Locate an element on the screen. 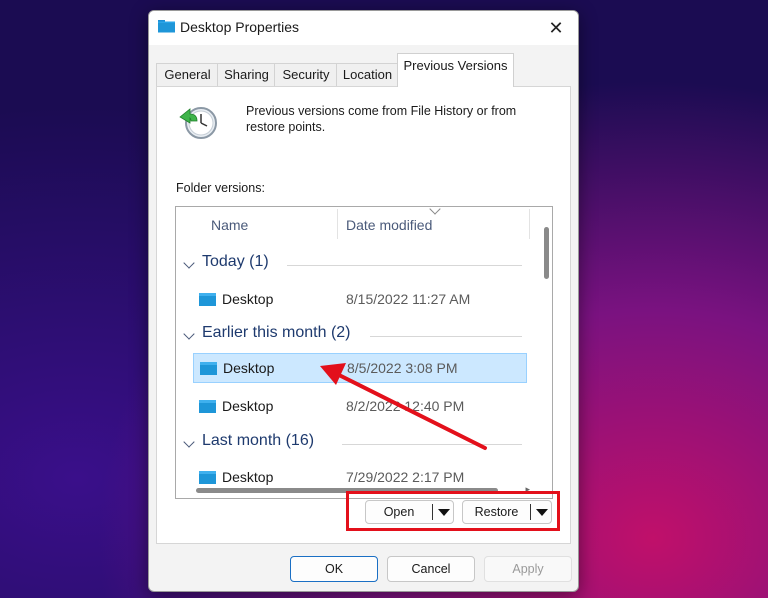  column-header-date: Date modified is located at coordinates (389, 225).